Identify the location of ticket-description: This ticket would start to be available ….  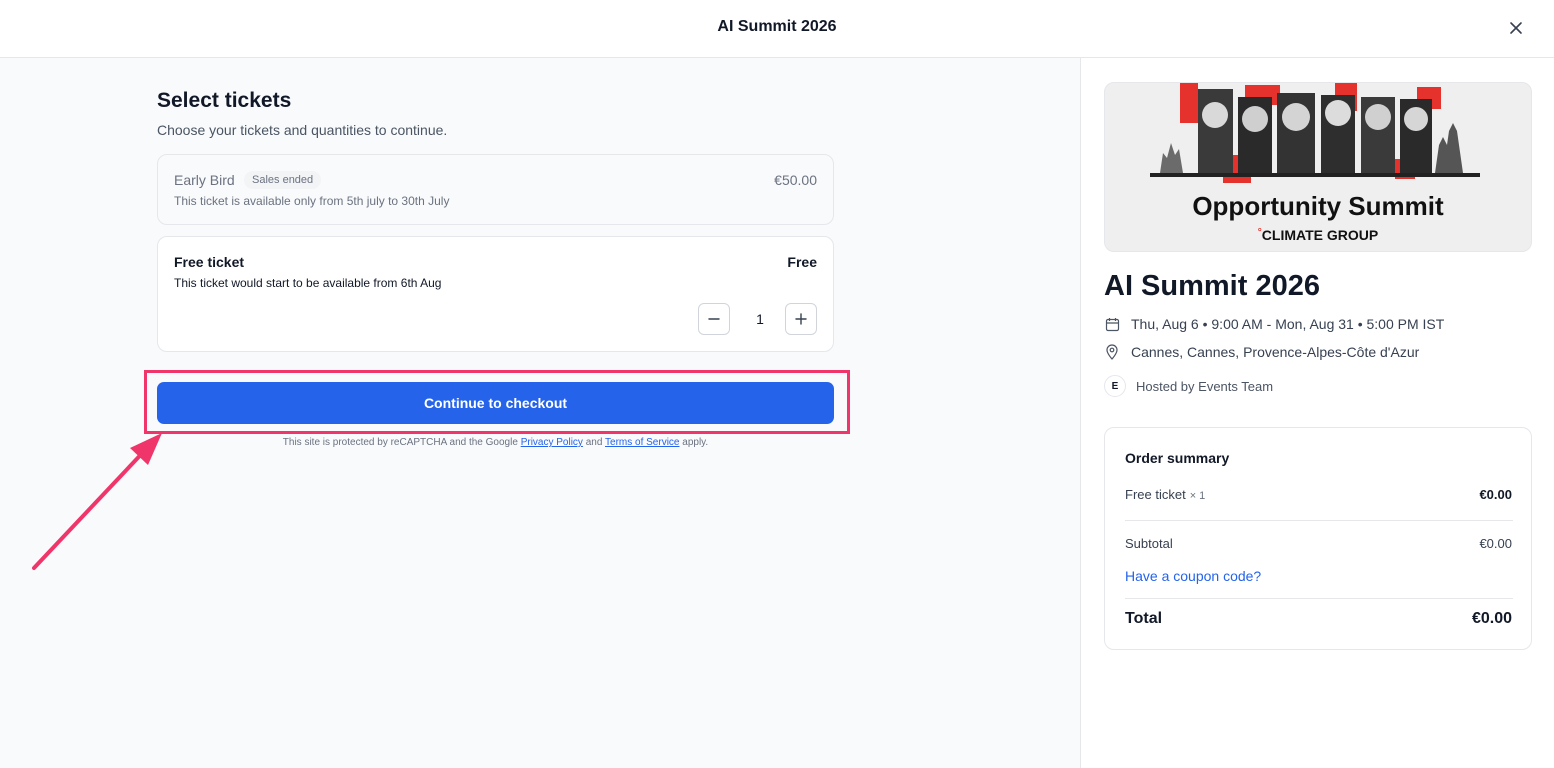
(308, 283).